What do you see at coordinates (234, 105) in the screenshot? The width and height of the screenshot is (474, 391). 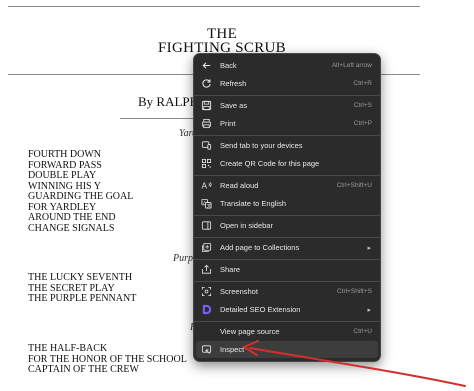 I see `menu-item-label: Save as` at bounding box center [234, 105].